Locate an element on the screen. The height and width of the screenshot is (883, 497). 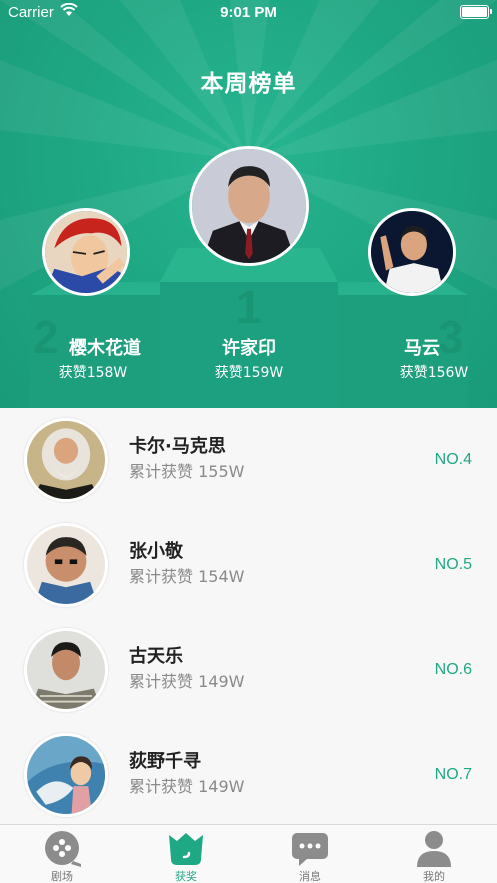
list-item-likes: 累计获赞 154W is located at coordinates (186, 575).